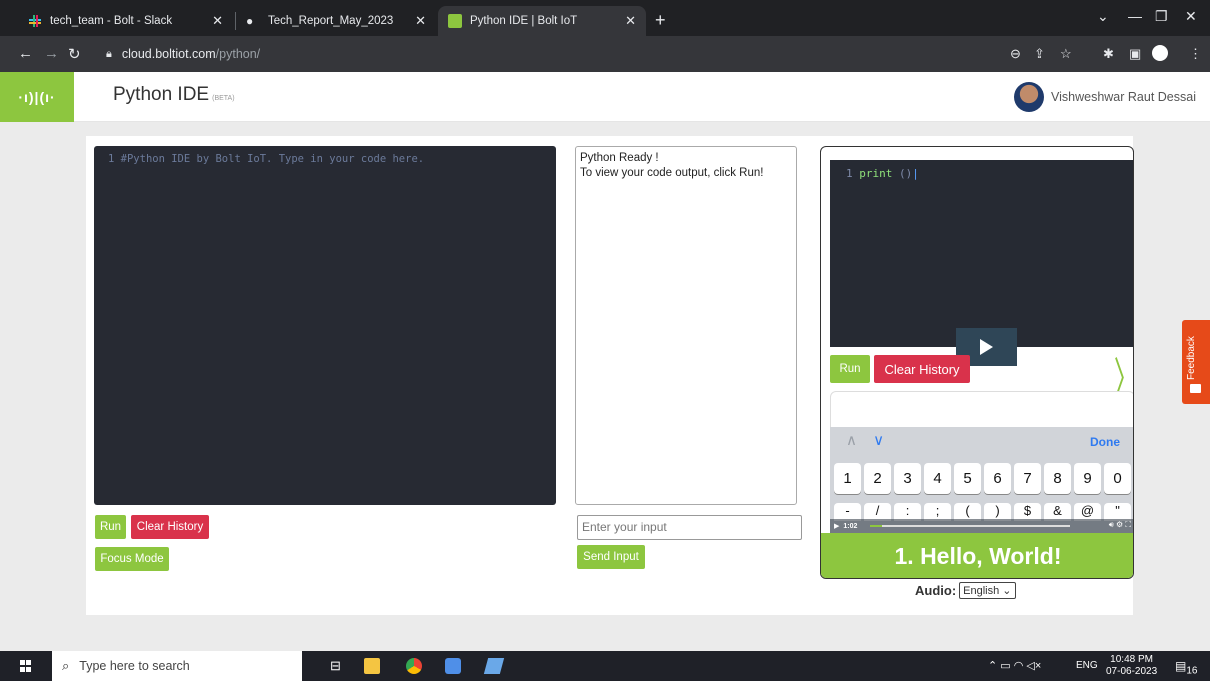  What do you see at coordinates (850, 369) in the screenshot?
I see `video-run-button: Run` at bounding box center [850, 369].